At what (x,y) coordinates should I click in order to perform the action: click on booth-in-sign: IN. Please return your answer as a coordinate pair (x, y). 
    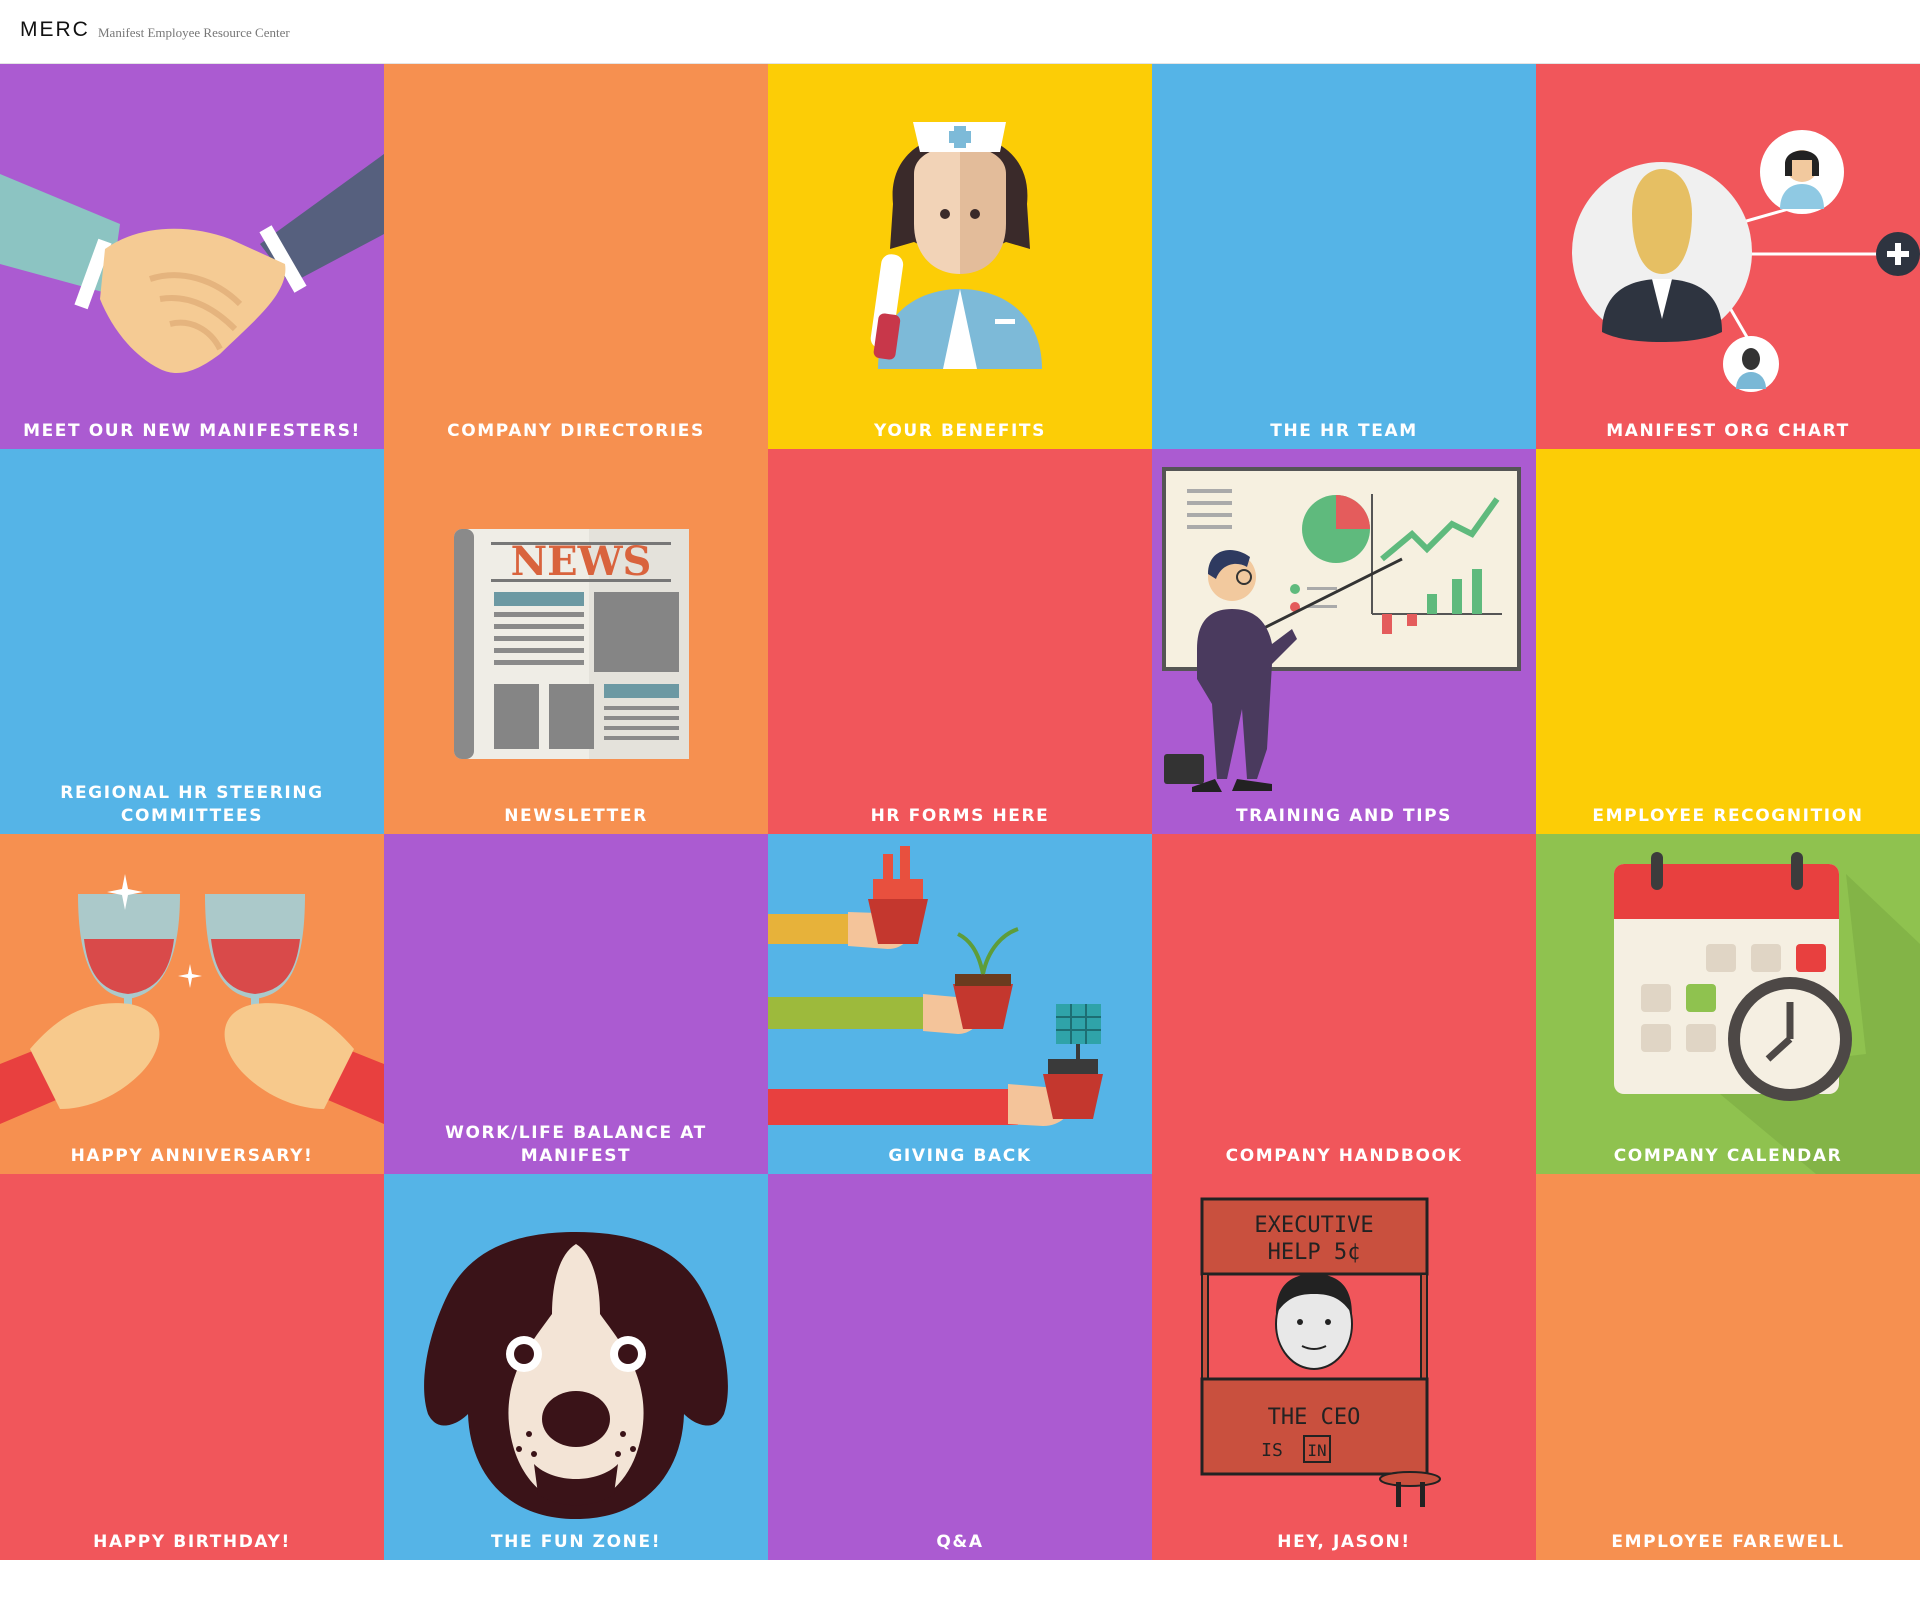
    Looking at the image, I should click on (1316, 1450).